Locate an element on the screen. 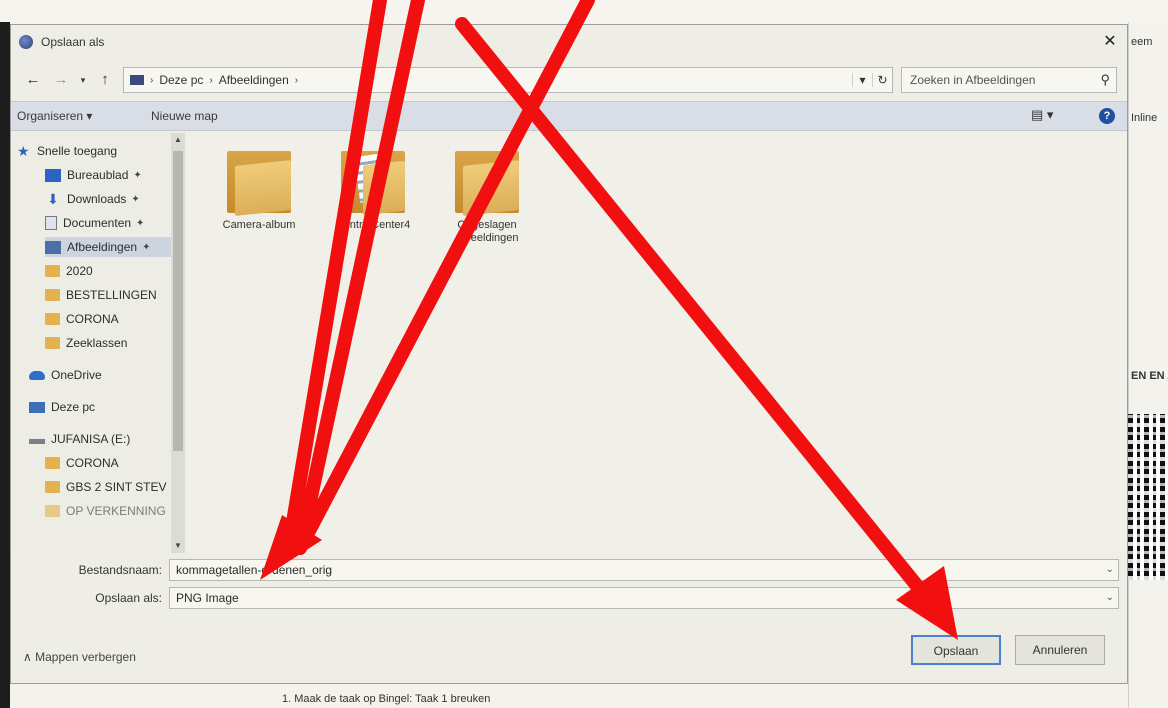  nav-item-deze-pc: Deze pc is located at coordinates (62, 407).